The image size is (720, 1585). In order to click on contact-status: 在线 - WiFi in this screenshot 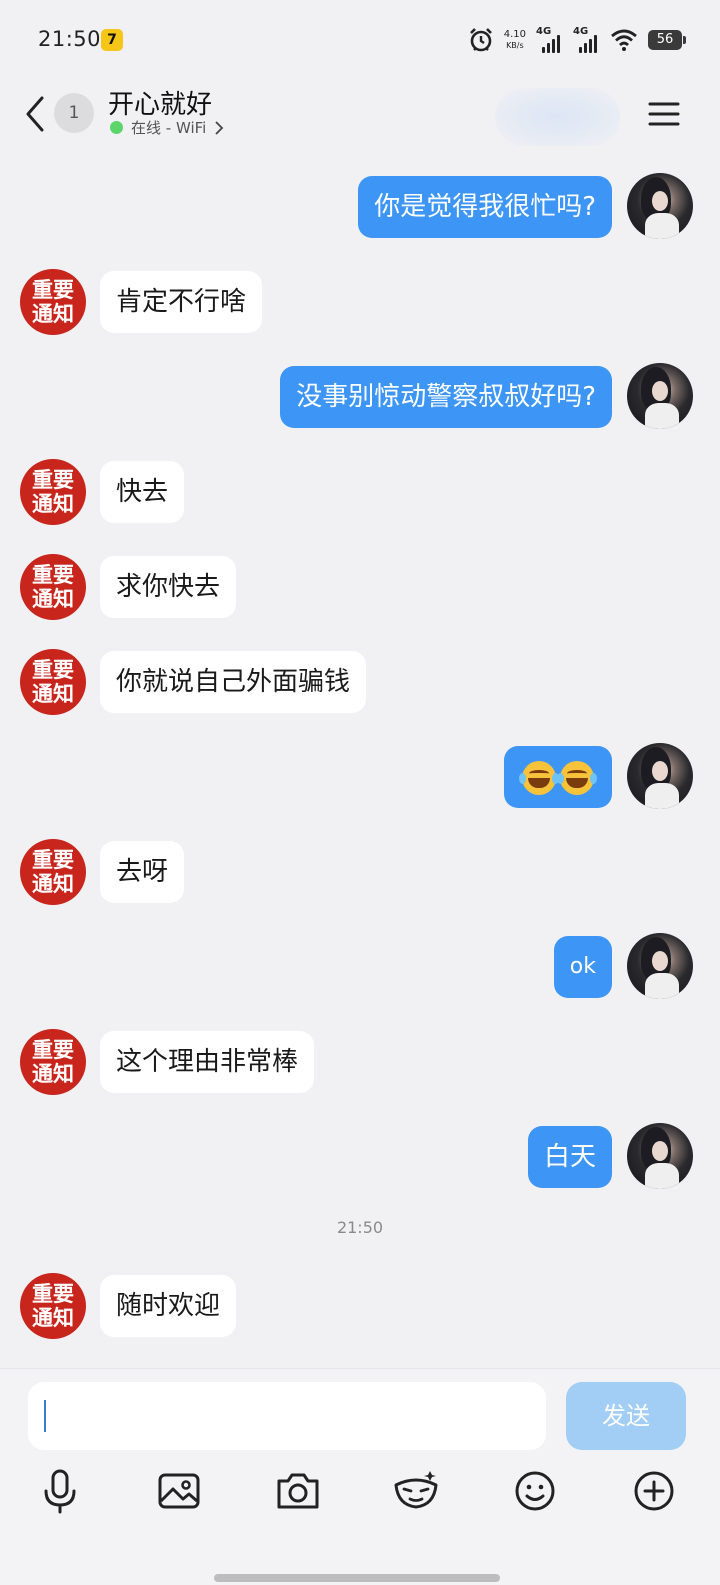, I will do `click(167, 127)`.